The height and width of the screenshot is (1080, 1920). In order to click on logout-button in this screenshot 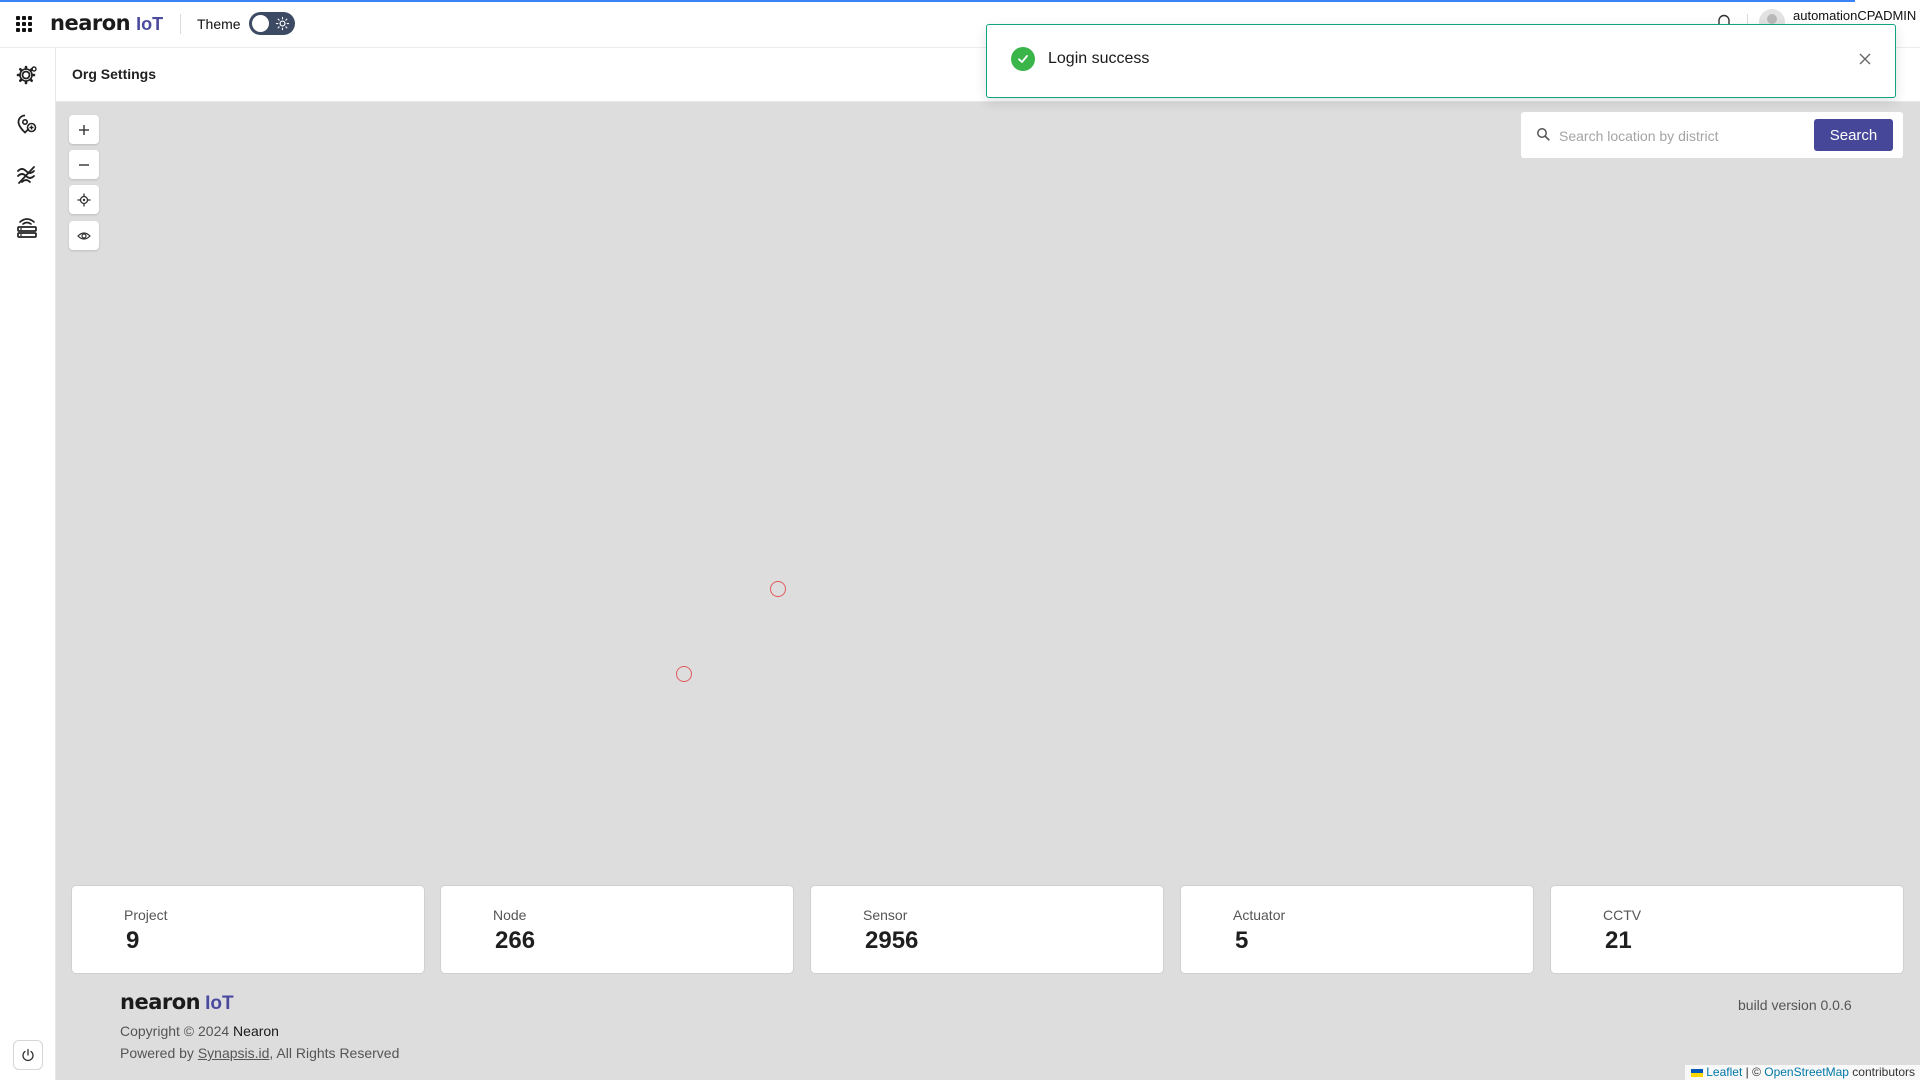, I will do `click(28, 1055)`.